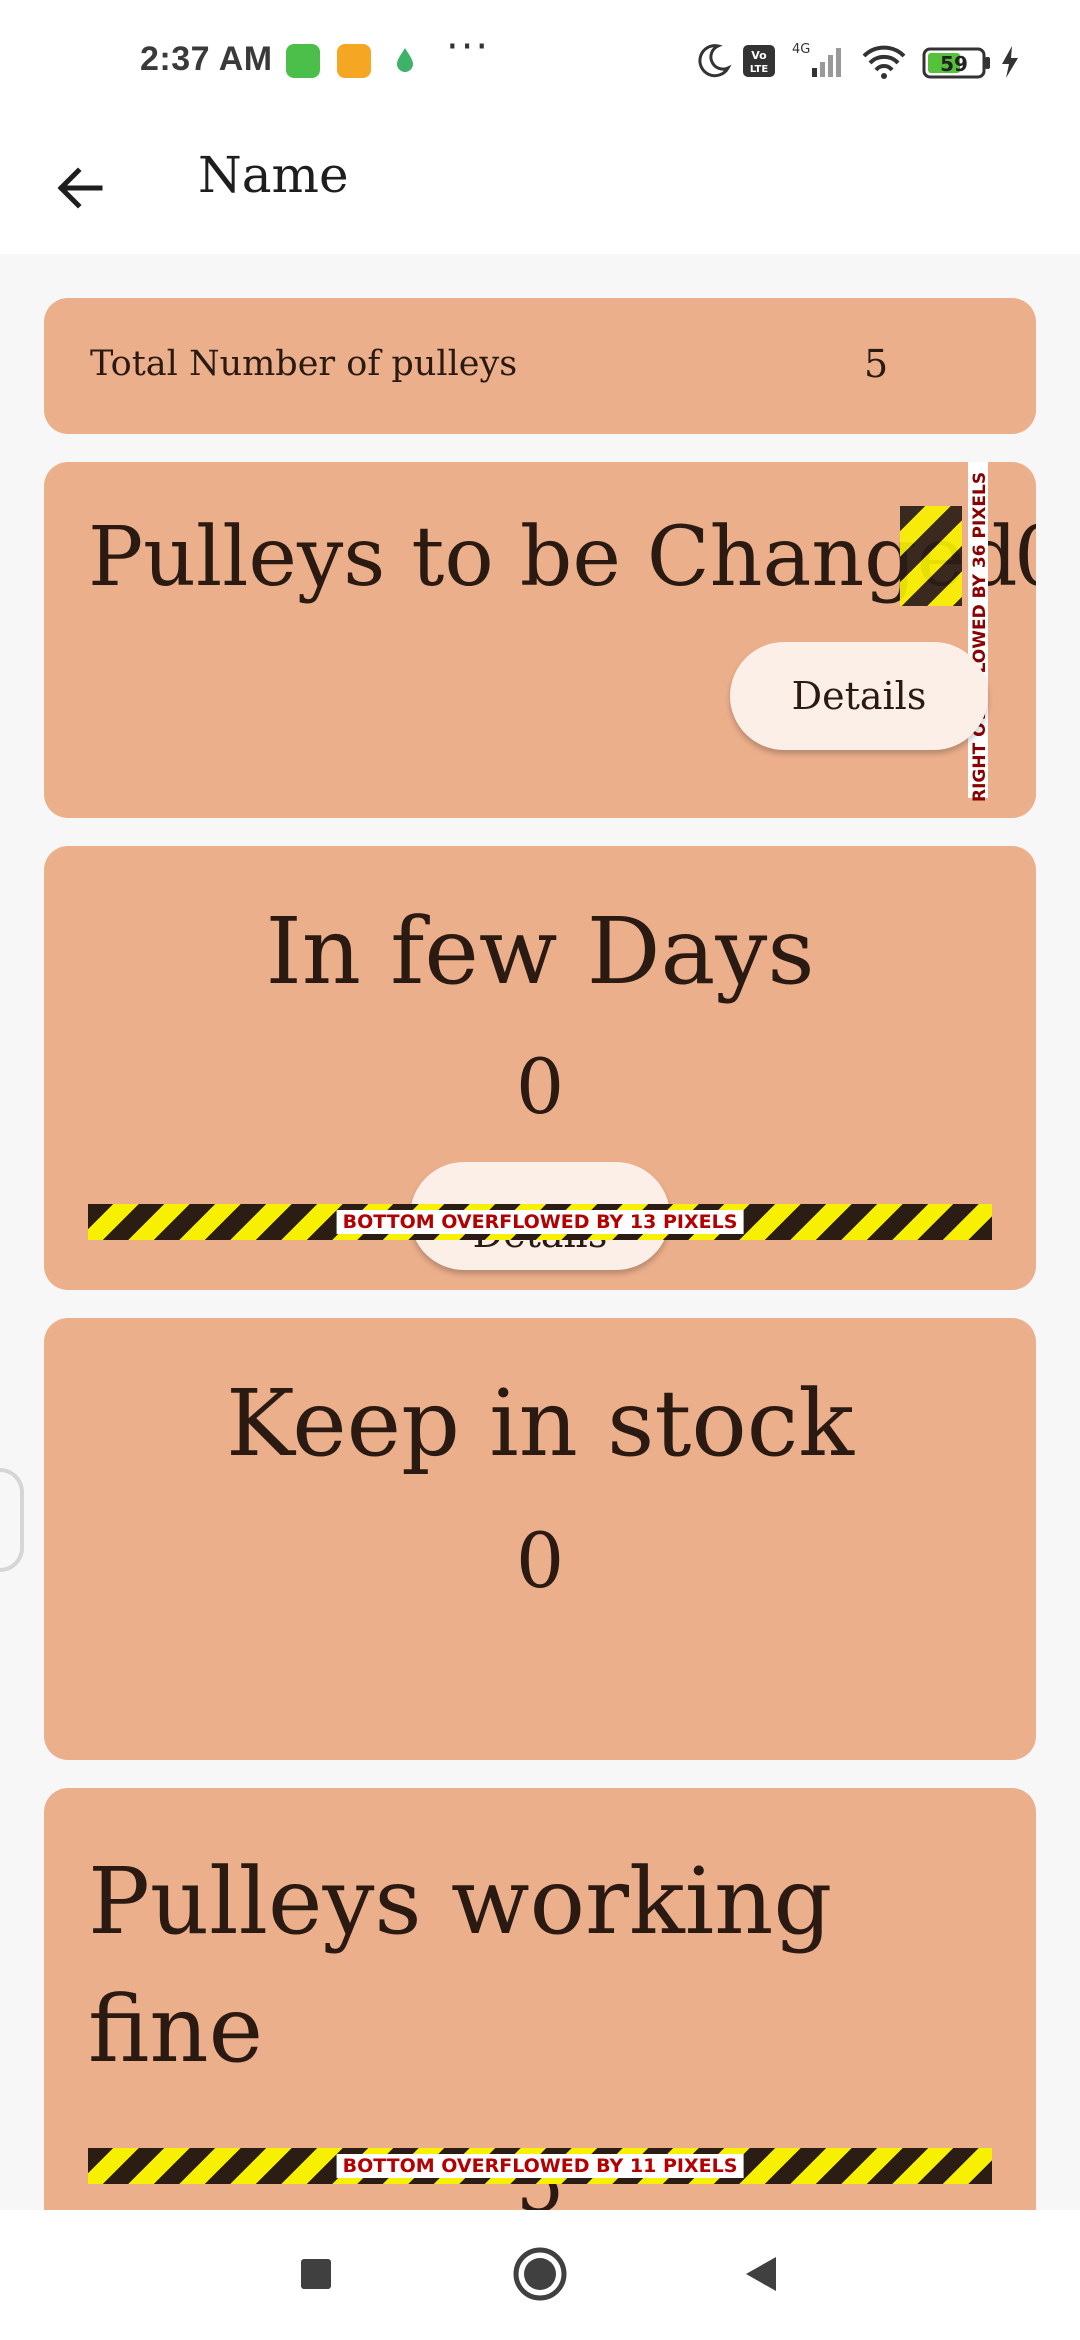 The image size is (1080, 2340). I want to click on triangle-back-icon, so click(761, 2274).